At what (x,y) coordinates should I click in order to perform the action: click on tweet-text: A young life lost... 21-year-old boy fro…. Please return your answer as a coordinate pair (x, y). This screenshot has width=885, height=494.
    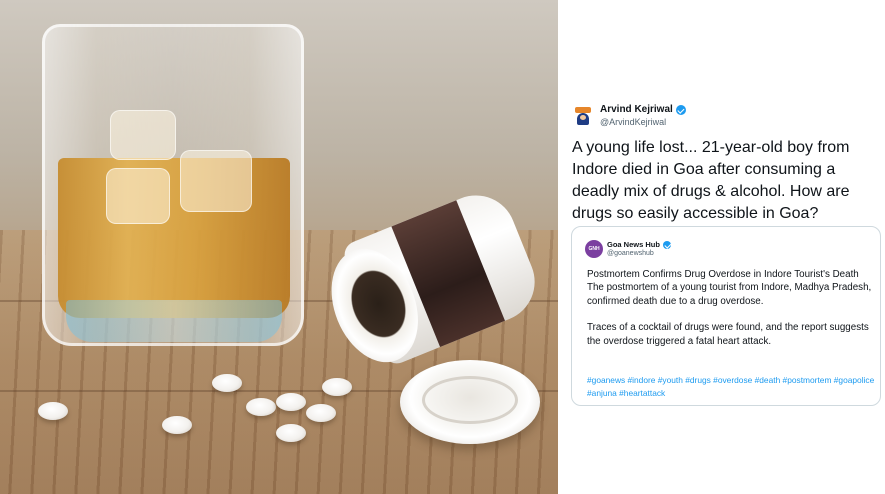
    Looking at the image, I should click on (711, 180).